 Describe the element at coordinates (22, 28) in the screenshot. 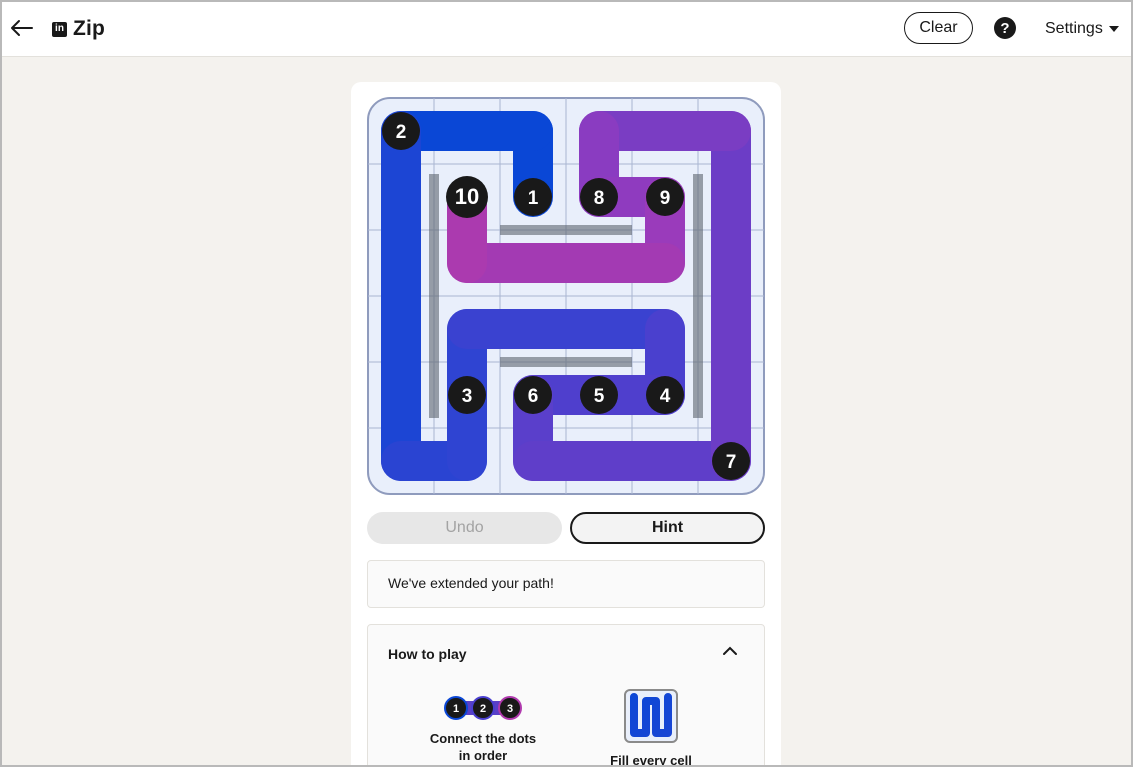

I see `back-arrow-icon` at that location.